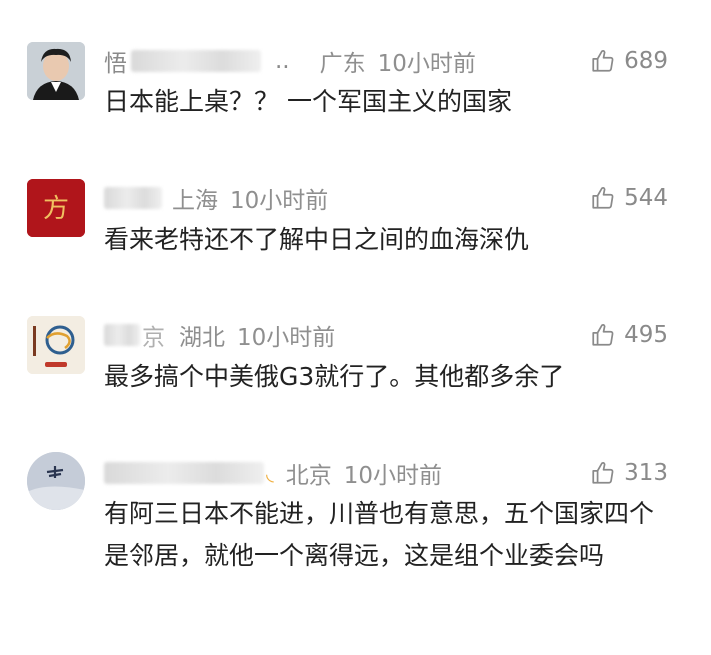 Image resolution: width=711 pixels, height=655 pixels. I want to click on like-button: 689, so click(629, 61).